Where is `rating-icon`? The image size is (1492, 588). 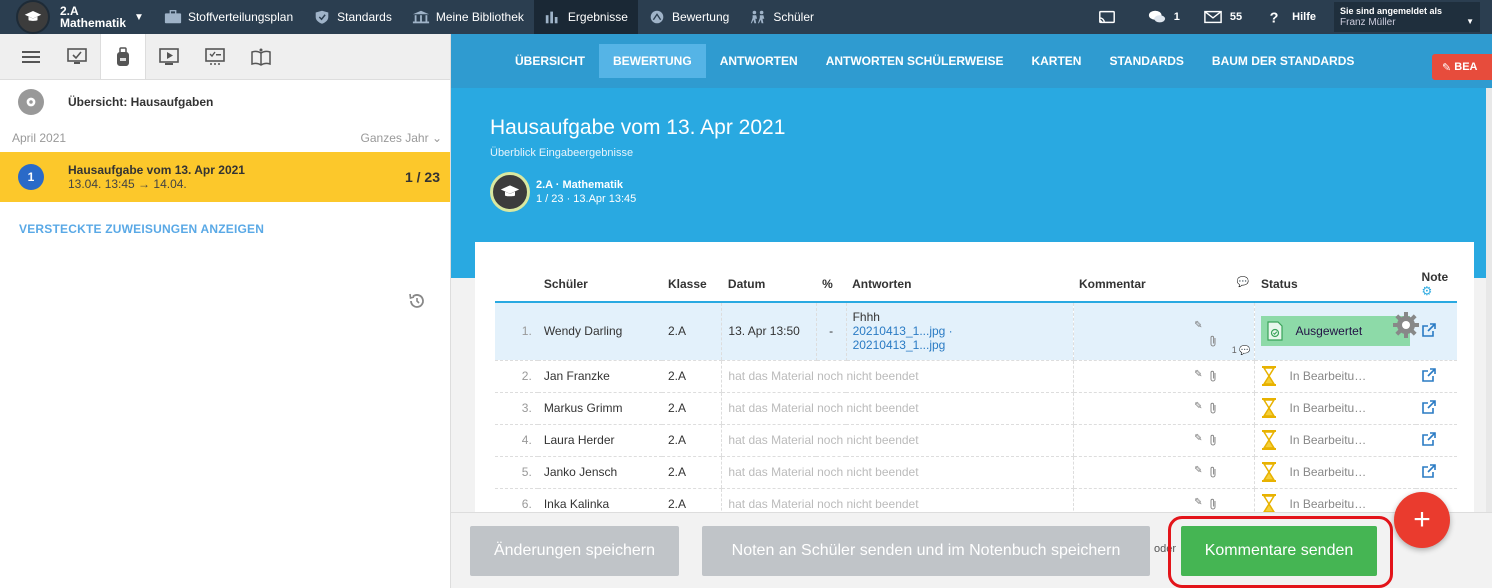
rating-icon is located at coordinates (657, 17).